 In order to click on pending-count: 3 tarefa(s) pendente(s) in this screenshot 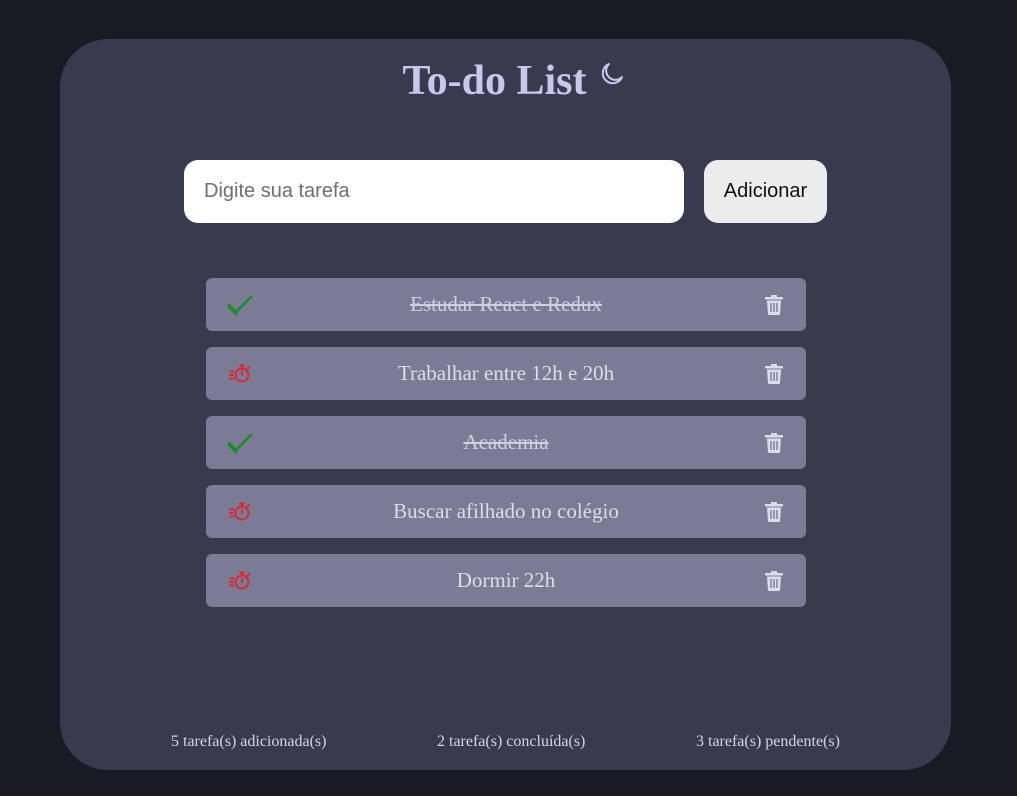, I will do `click(768, 741)`.